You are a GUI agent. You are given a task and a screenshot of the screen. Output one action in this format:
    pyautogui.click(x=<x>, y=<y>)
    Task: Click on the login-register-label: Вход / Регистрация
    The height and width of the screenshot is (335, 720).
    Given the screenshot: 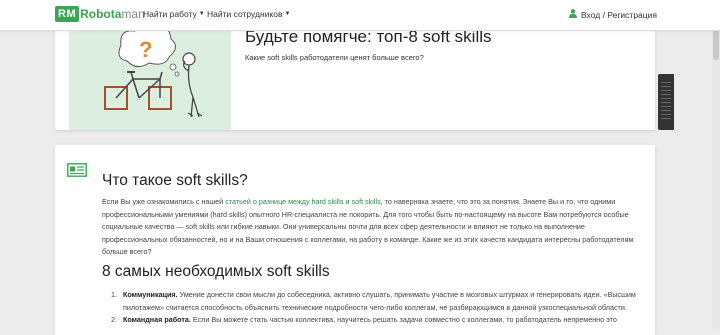 What is the action you would take?
    pyautogui.click(x=618, y=14)
    